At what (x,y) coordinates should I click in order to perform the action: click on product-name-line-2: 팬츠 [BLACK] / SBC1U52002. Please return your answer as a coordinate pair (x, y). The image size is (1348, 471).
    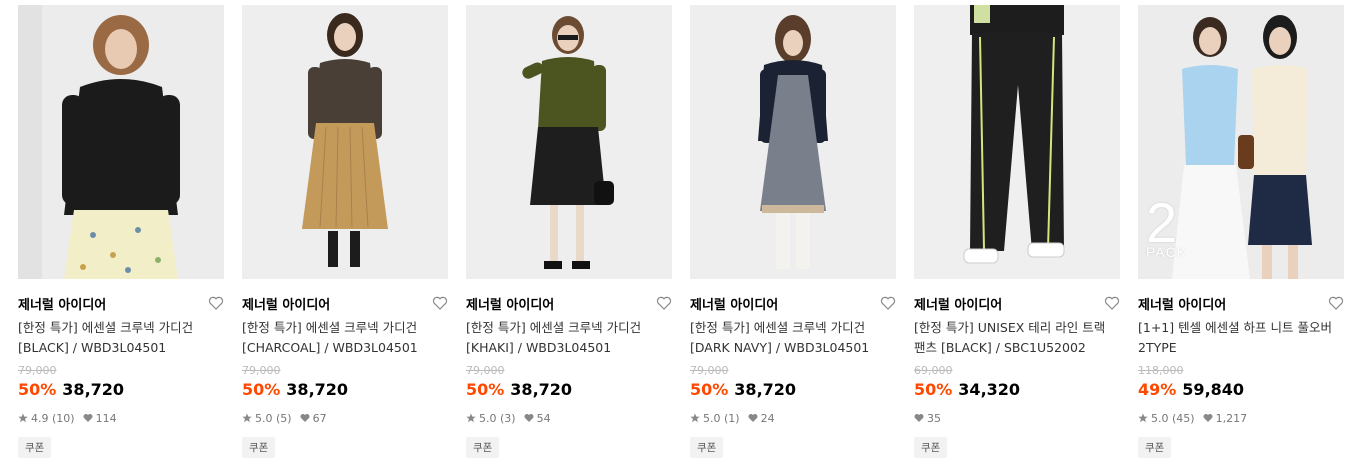
    Looking at the image, I should click on (1000, 347).